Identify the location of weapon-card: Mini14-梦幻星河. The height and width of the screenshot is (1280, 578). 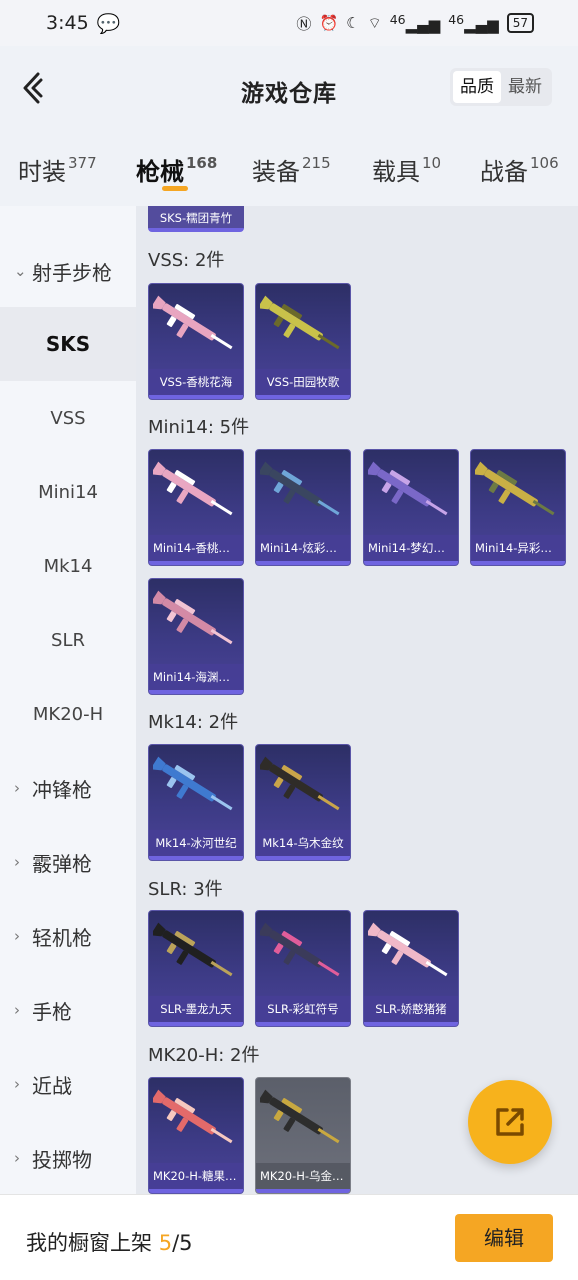
(411, 507).